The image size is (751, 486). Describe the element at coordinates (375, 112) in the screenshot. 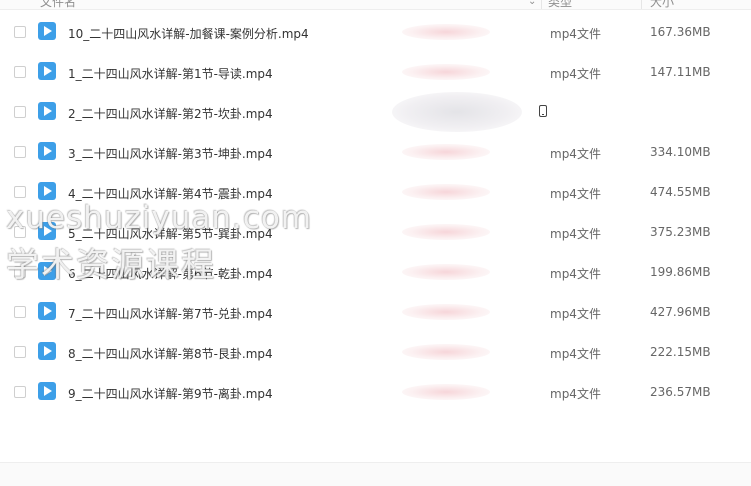

I see `file-row: 2_二十四山风水详解-第2节-坎卦.mp4` at that location.